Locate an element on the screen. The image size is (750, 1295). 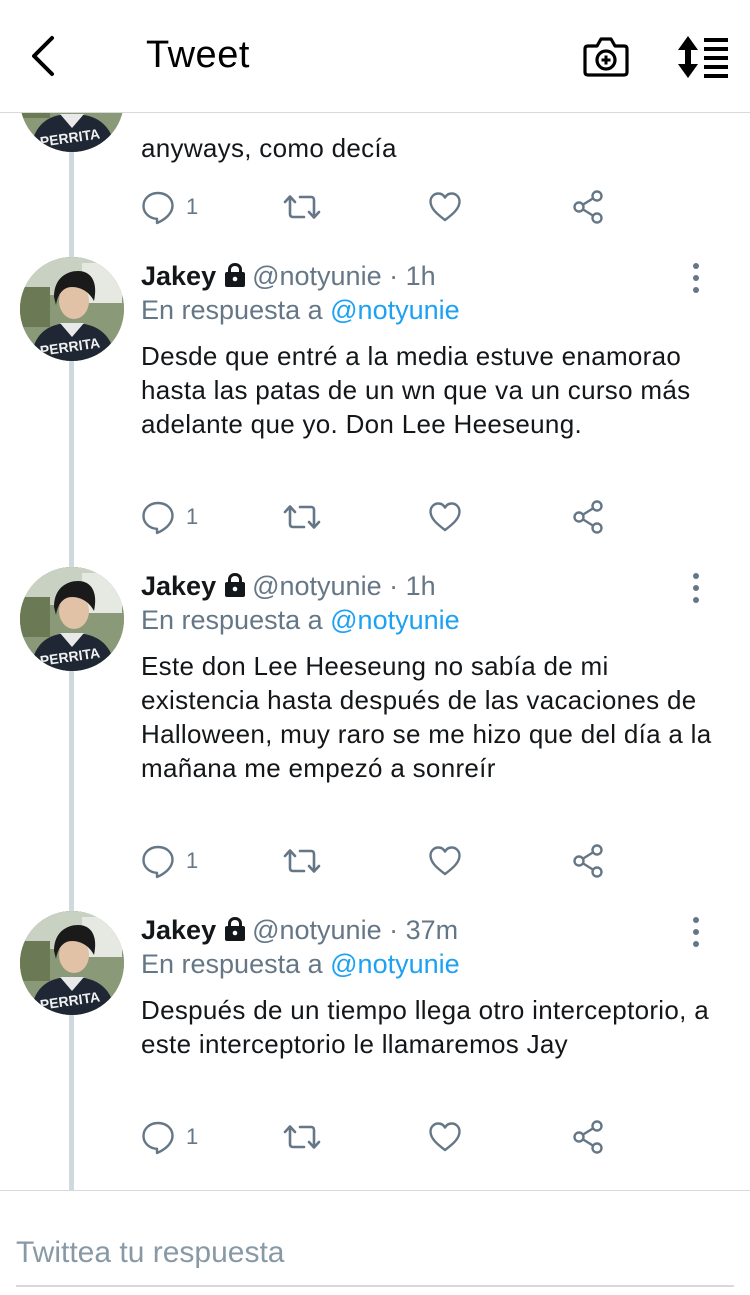
tweet-header: Jakey @notyunie · 37m is located at coordinates (299, 932).